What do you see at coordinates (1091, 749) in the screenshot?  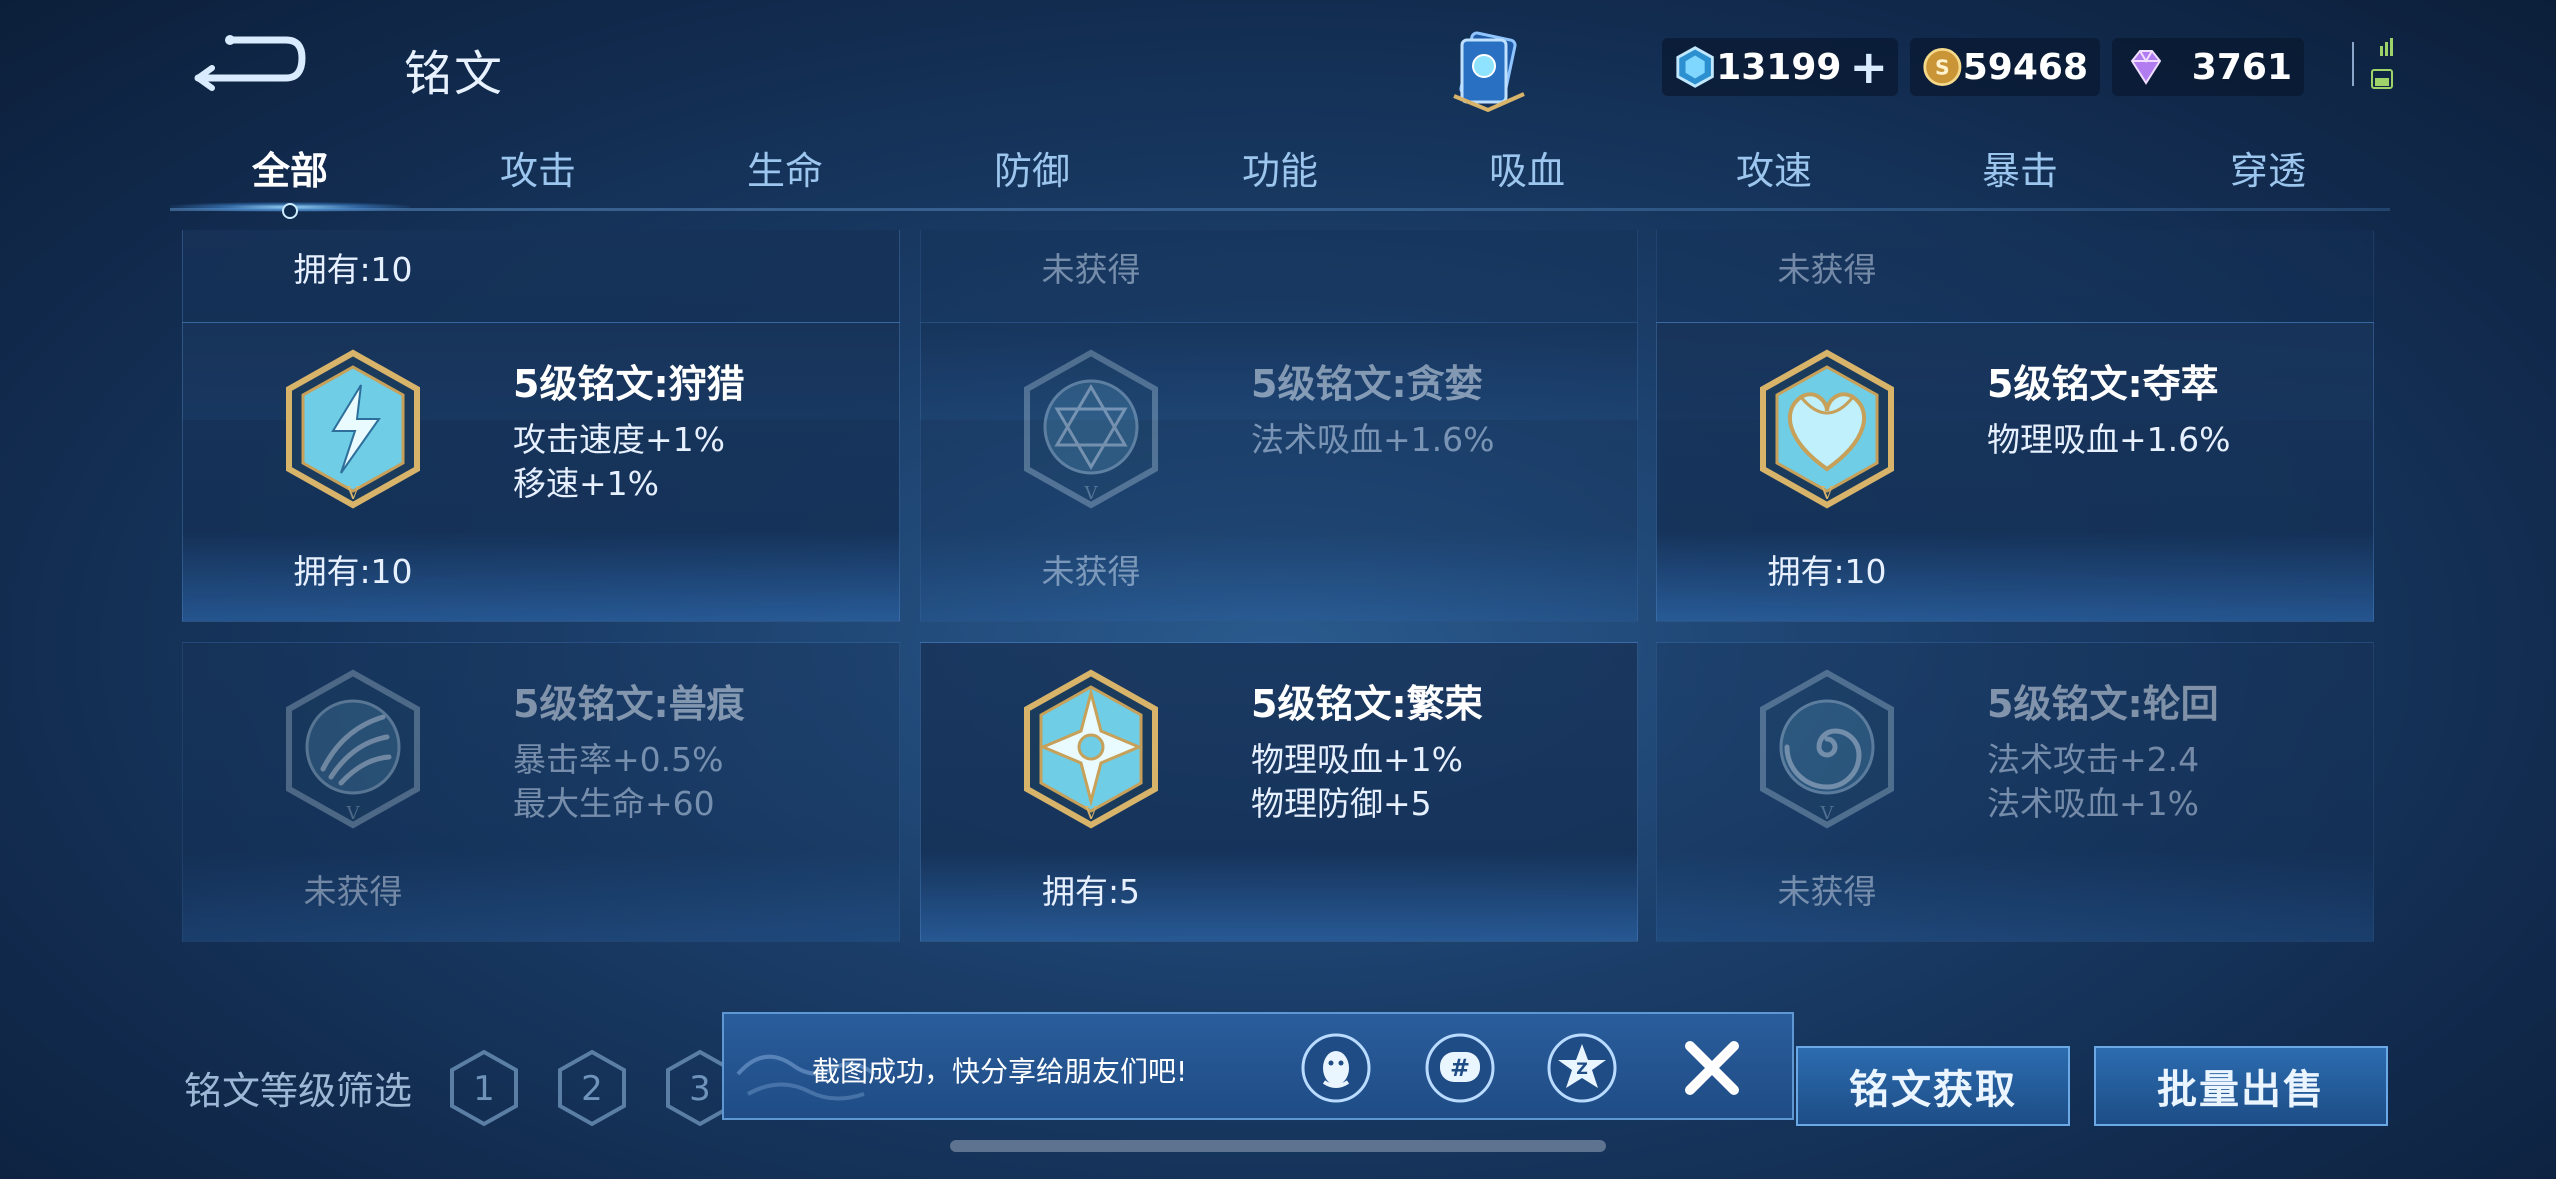 I see `star-rune-icon: V` at bounding box center [1091, 749].